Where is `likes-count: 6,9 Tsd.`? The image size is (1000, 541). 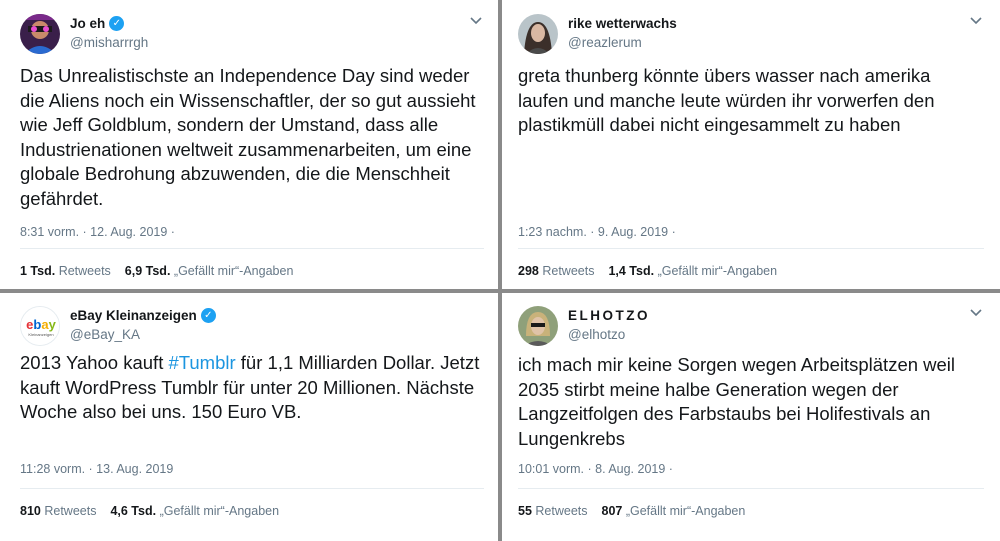
likes-count: 6,9 Tsd. is located at coordinates (147, 271).